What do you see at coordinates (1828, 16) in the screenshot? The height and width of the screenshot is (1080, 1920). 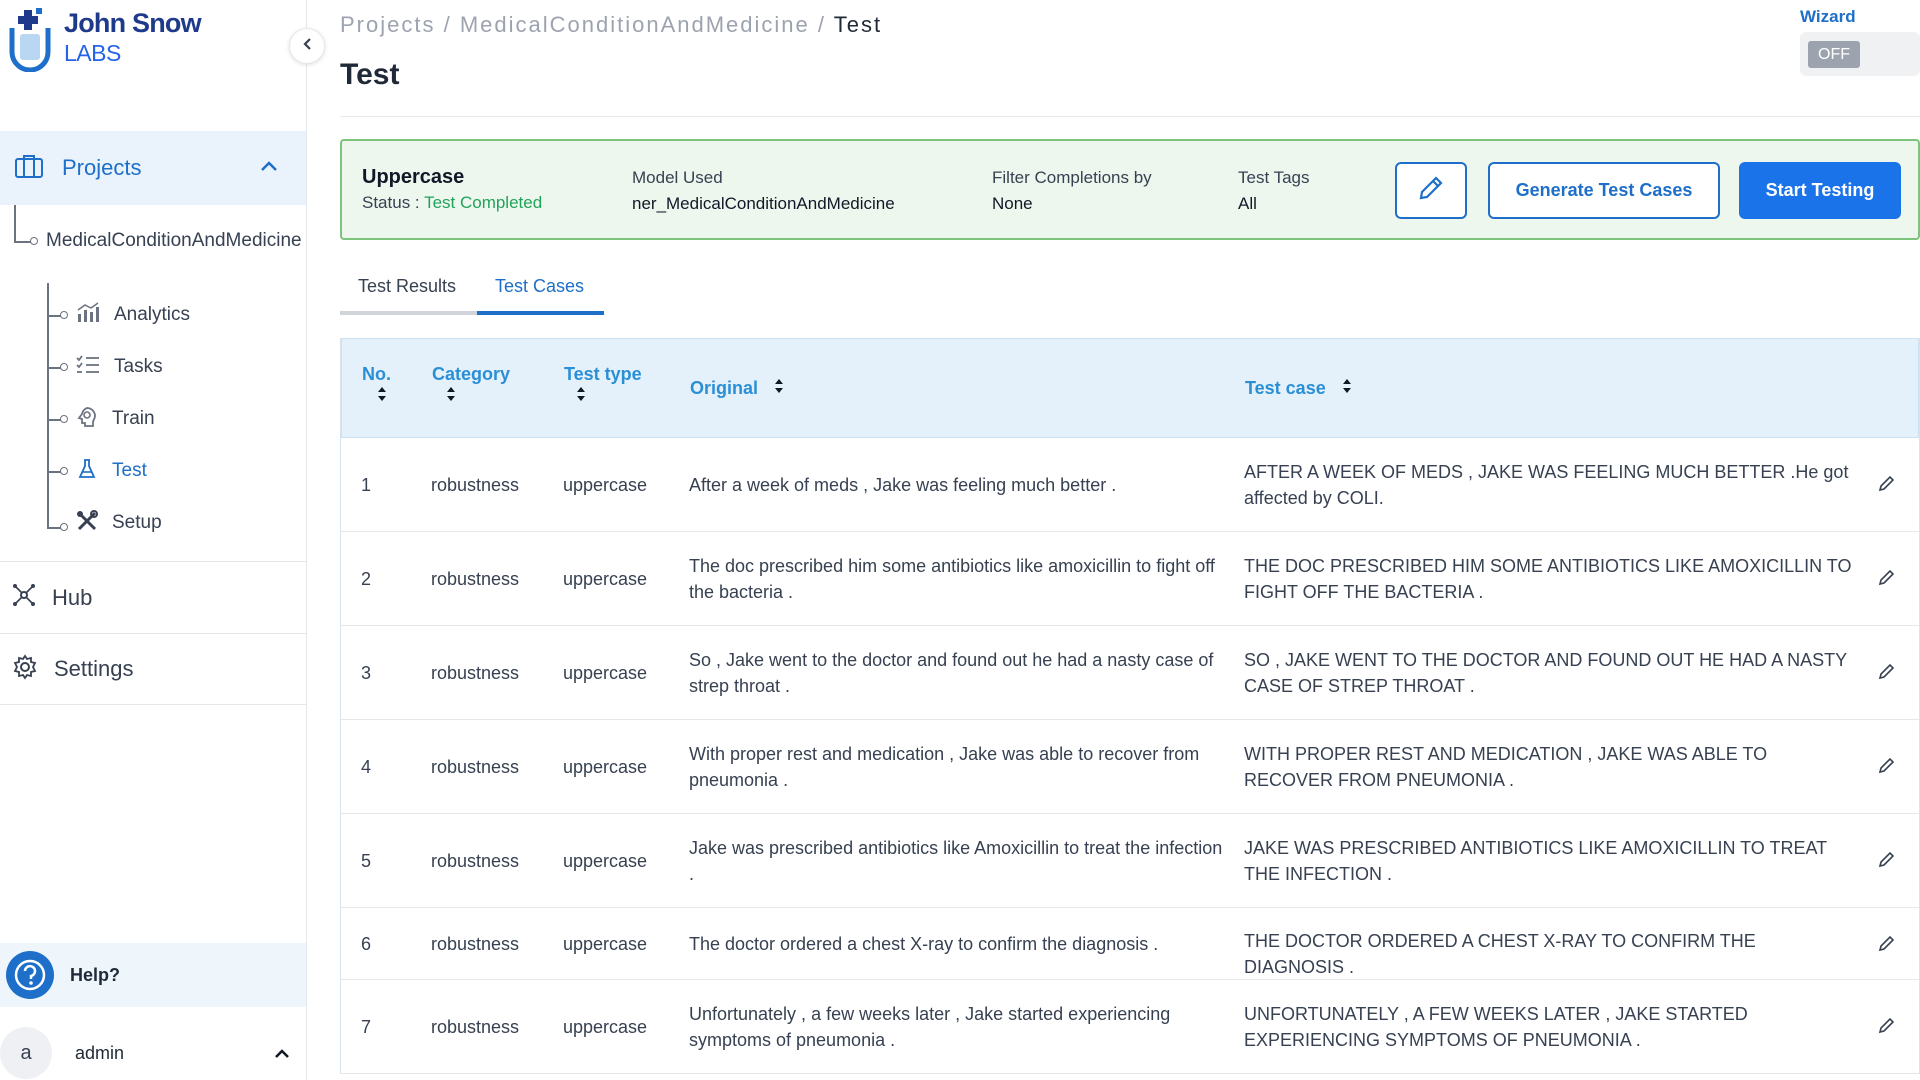 I see `wizard-label: Wizard` at bounding box center [1828, 16].